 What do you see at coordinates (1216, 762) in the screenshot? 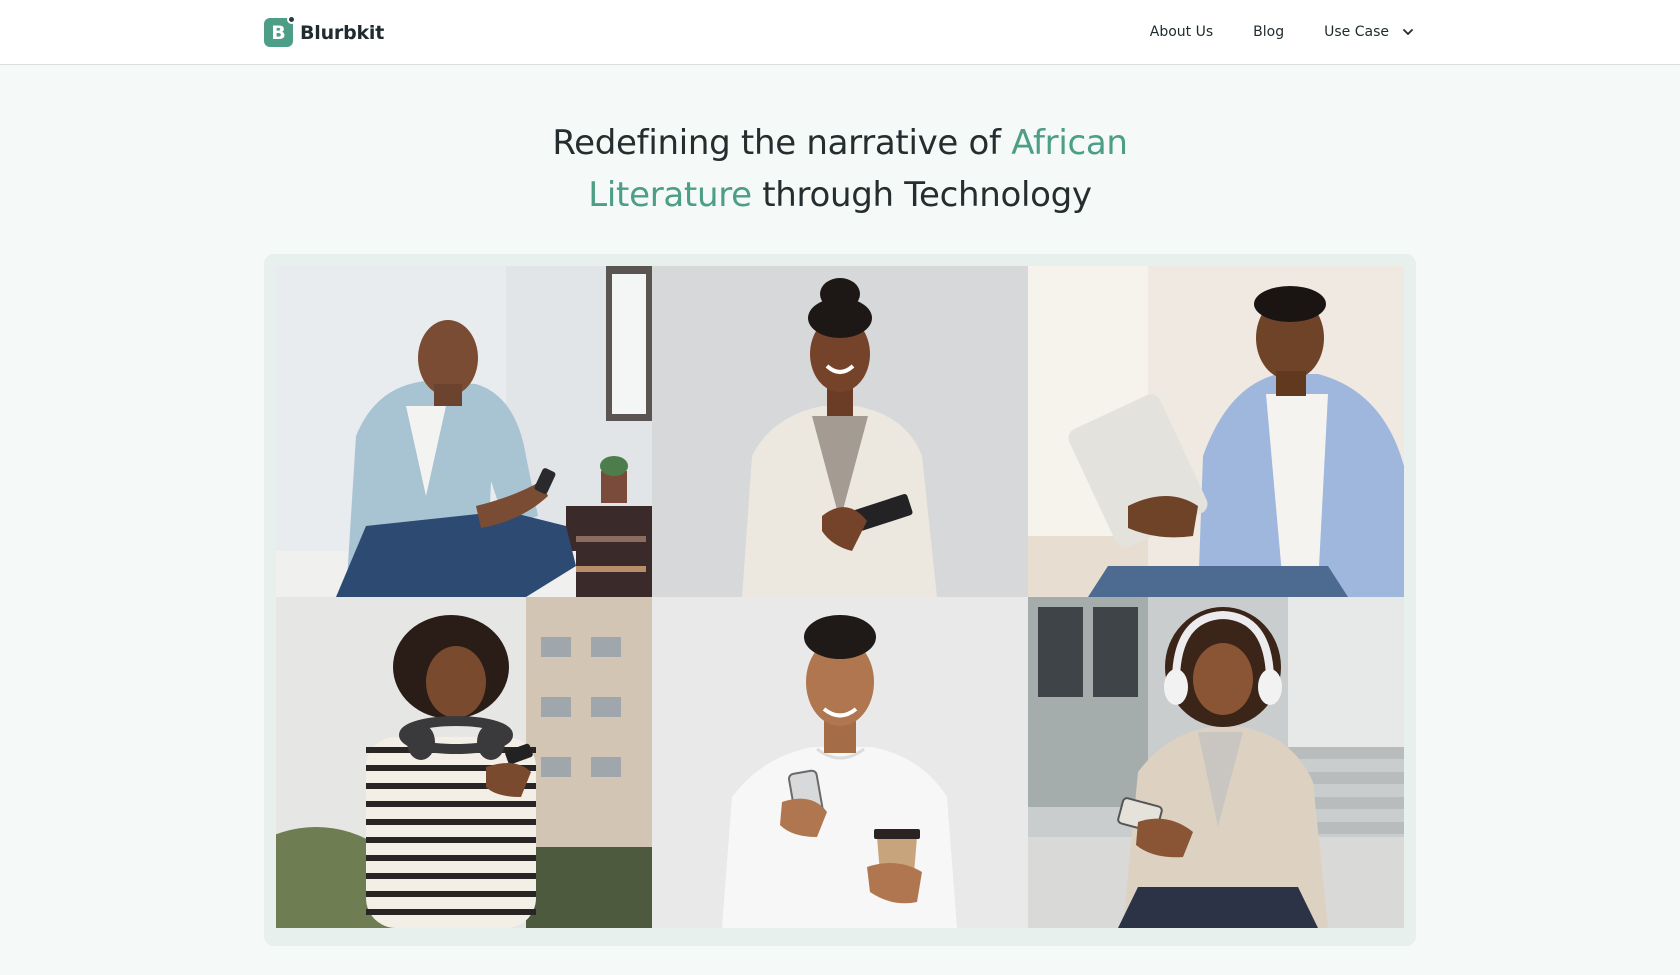
I see `woman-headphones-stairs-photo` at bounding box center [1216, 762].